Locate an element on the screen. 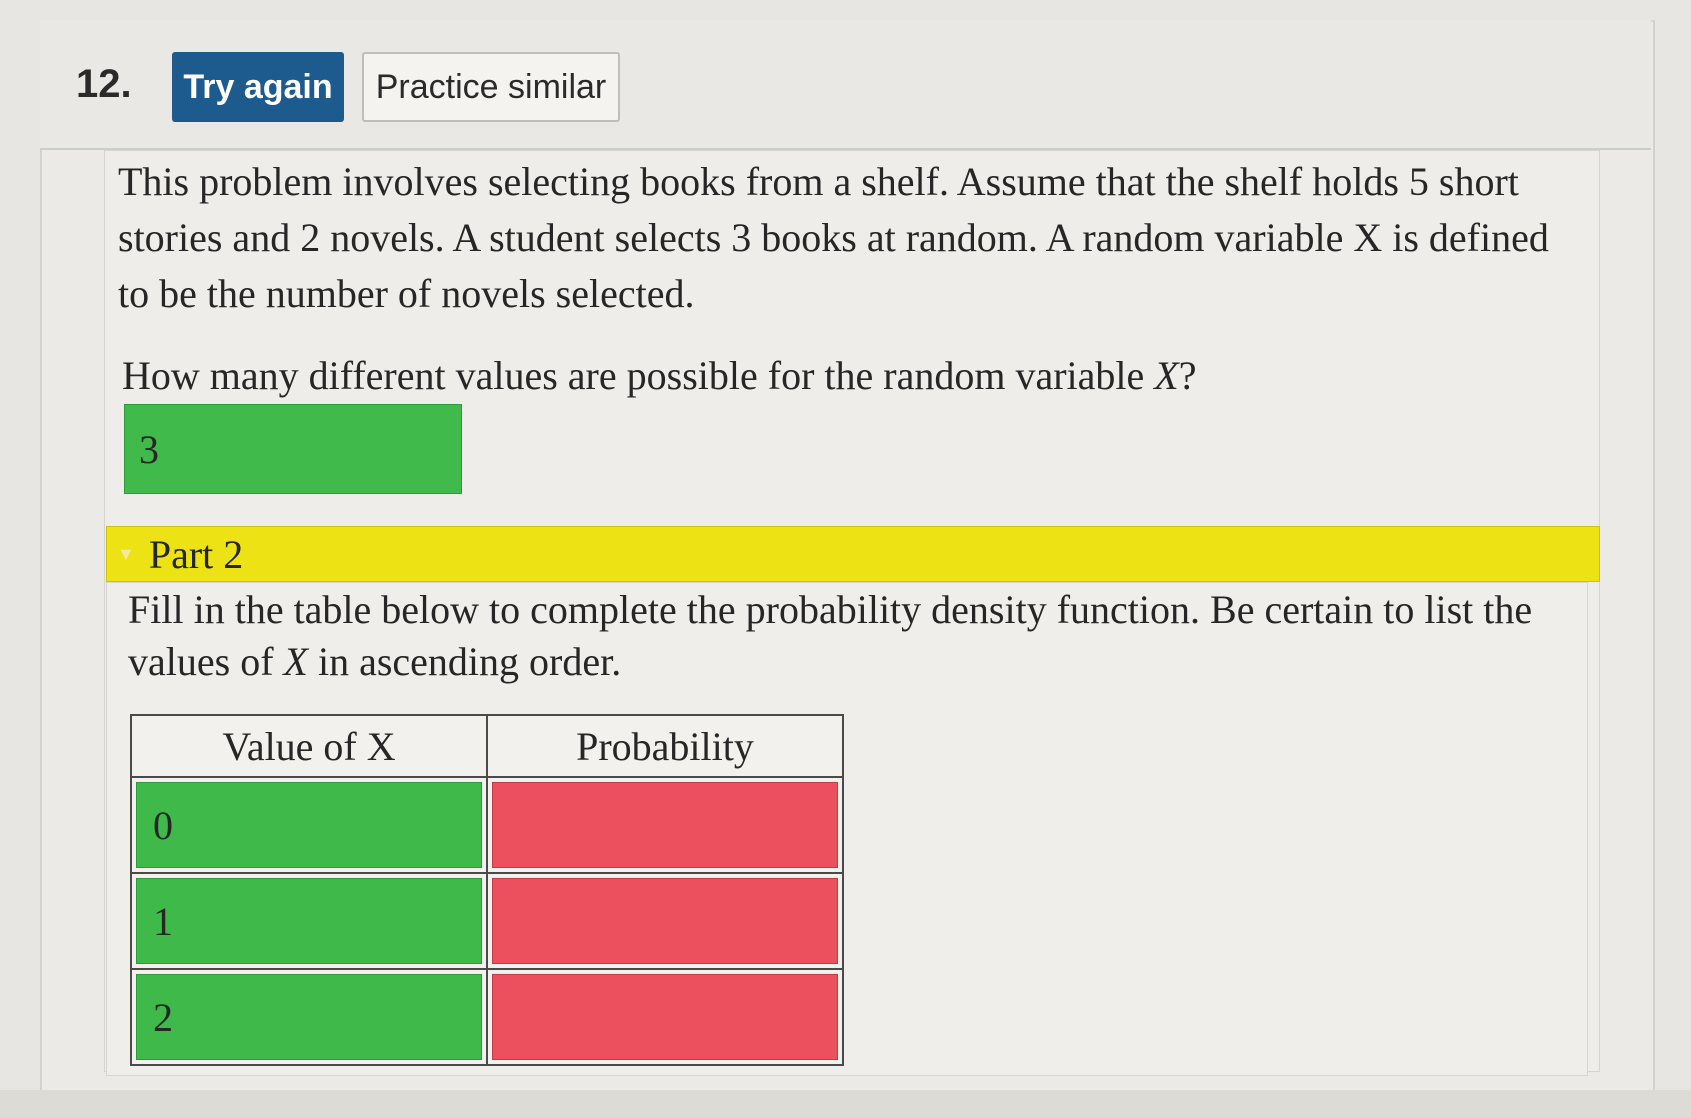 This screenshot has height=1118, width=1691. value-input-1: 1 is located at coordinates (309, 921).